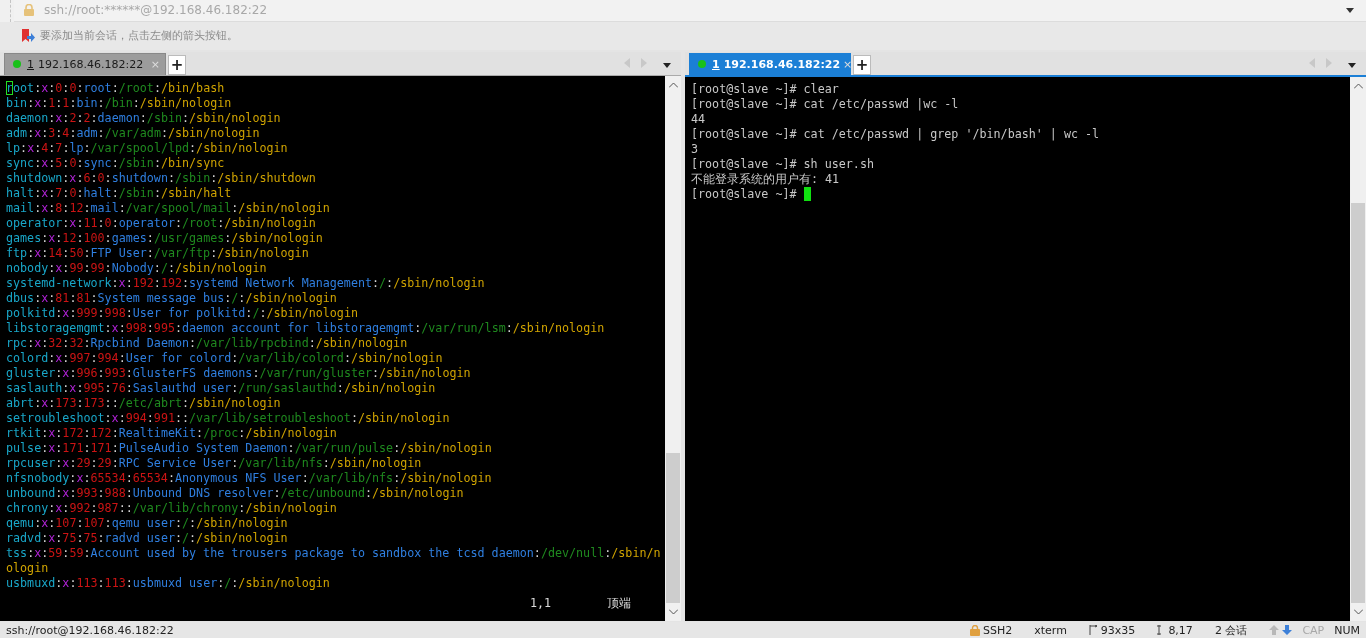  I want to click on dropdown-caret-icon, so click(1350, 10).